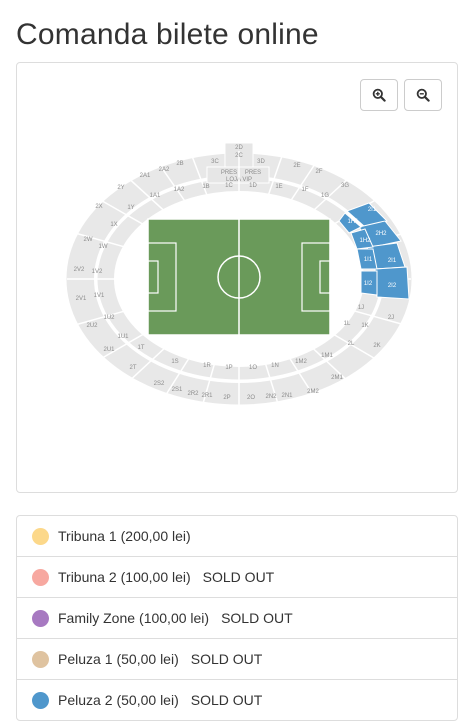  What do you see at coordinates (253, 368) in the screenshot?
I see `svg-text: 1O` at bounding box center [253, 368].